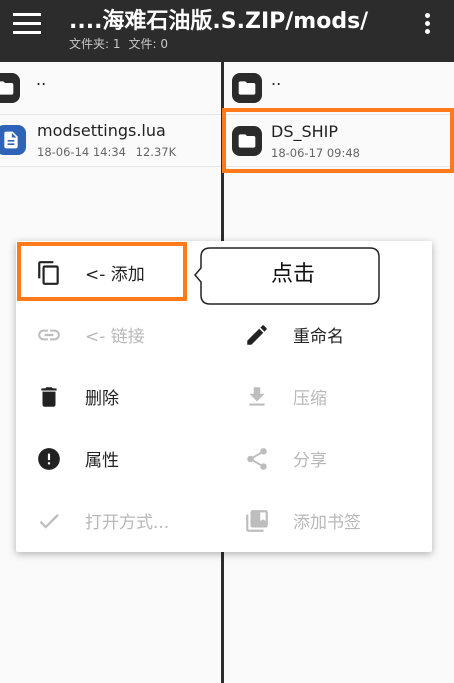  Describe the element at coordinates (102, 271) in the screenshot. I see `menu-item-highlight` at that location.